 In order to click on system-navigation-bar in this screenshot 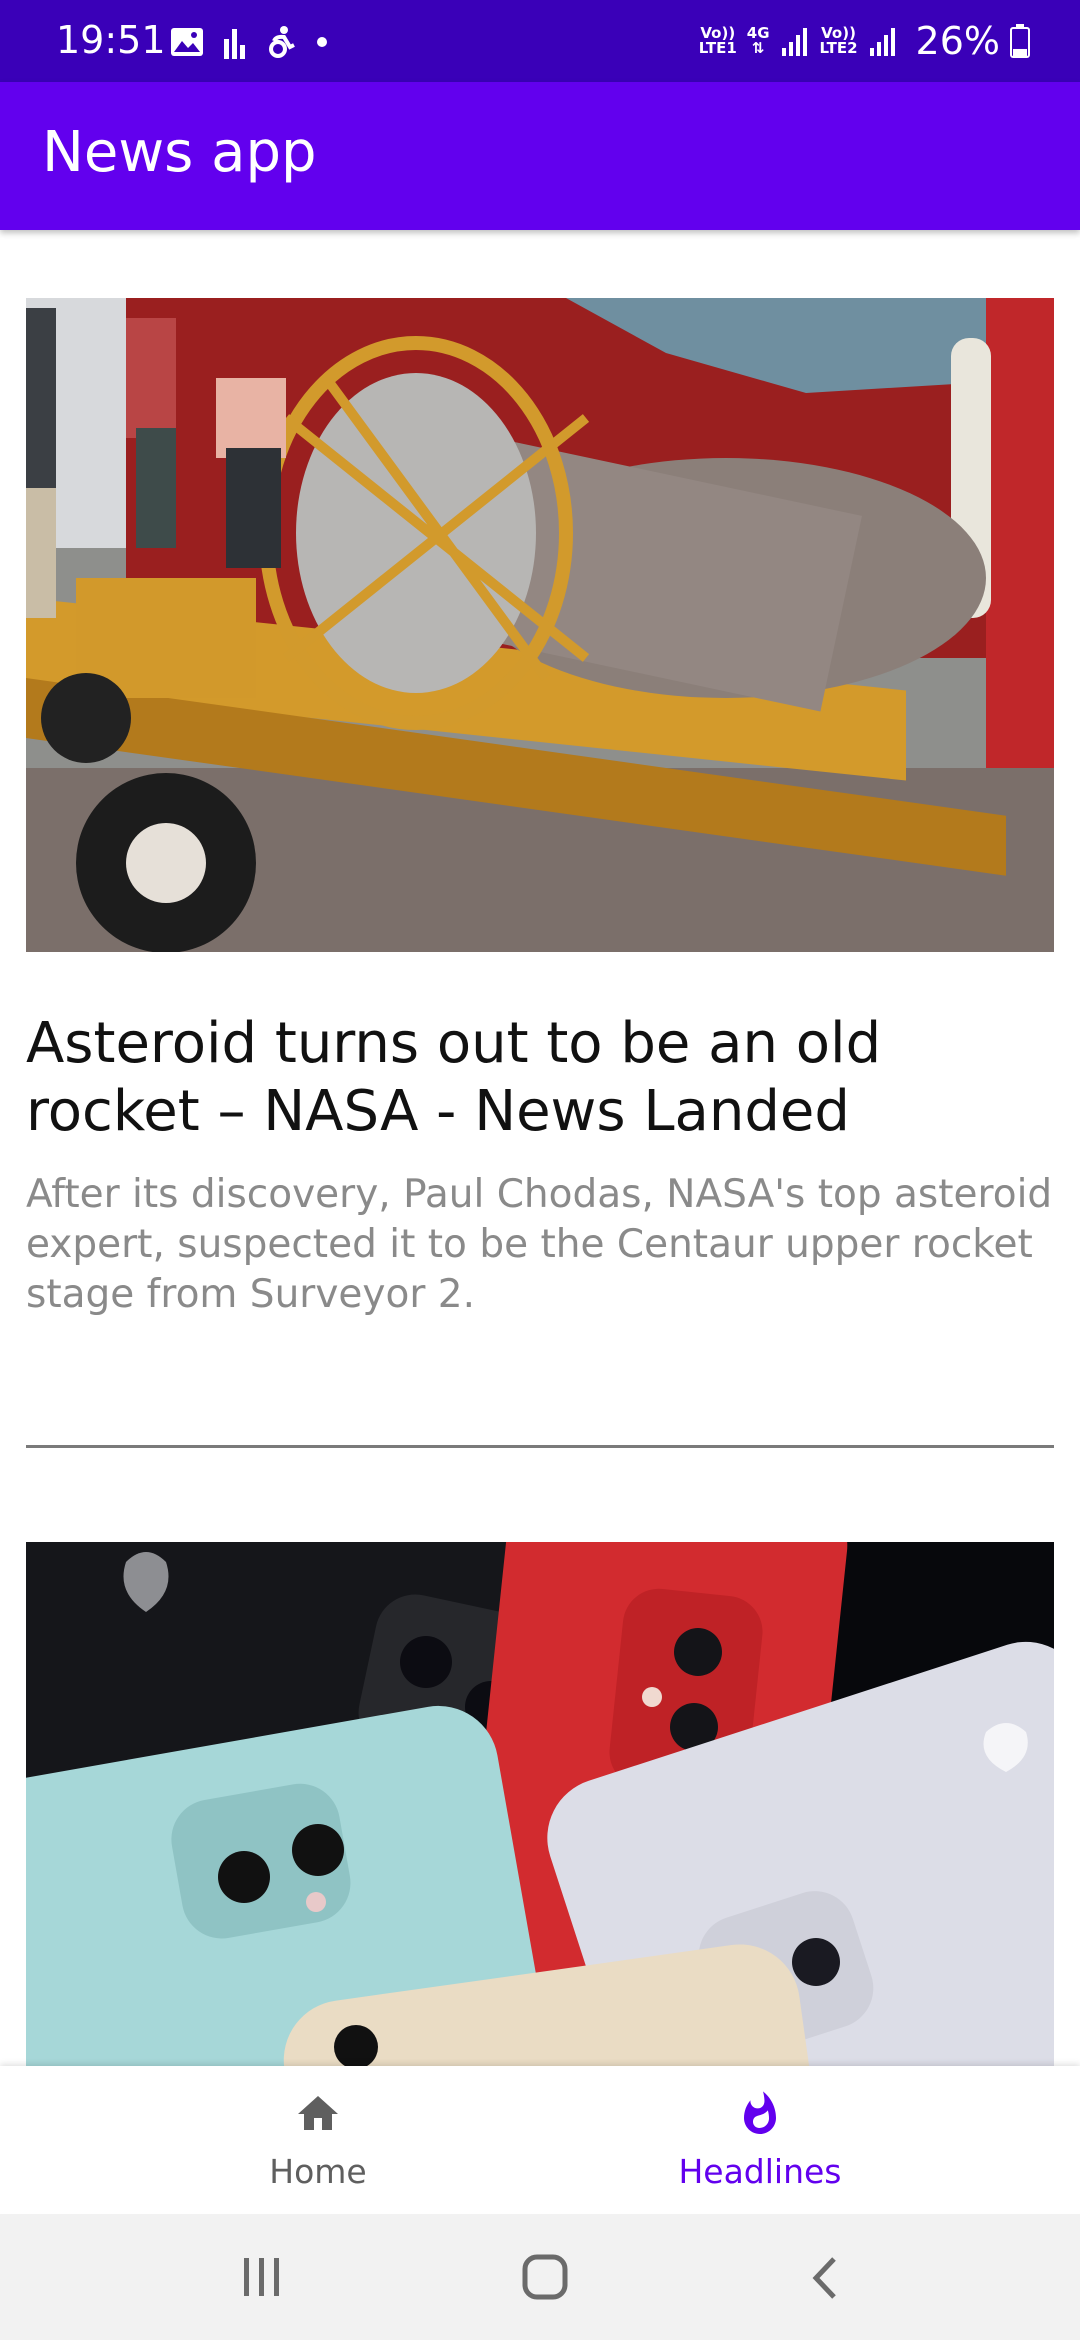, I will do `click(540, 2277)`.